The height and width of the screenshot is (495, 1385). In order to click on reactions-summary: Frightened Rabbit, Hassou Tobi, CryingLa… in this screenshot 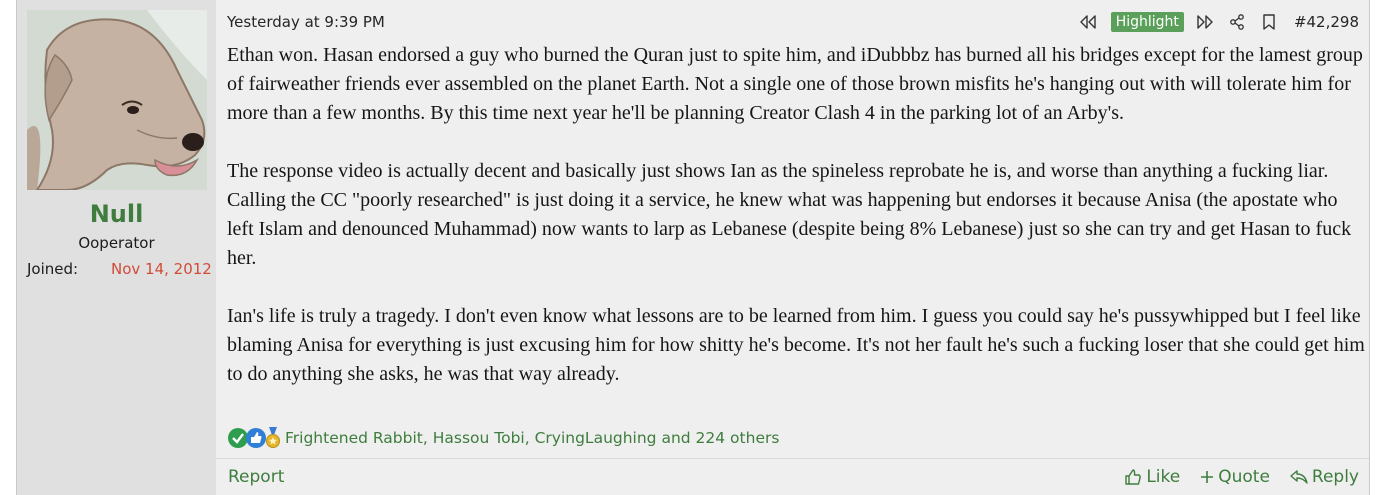, I will do `click(532, 438)`.